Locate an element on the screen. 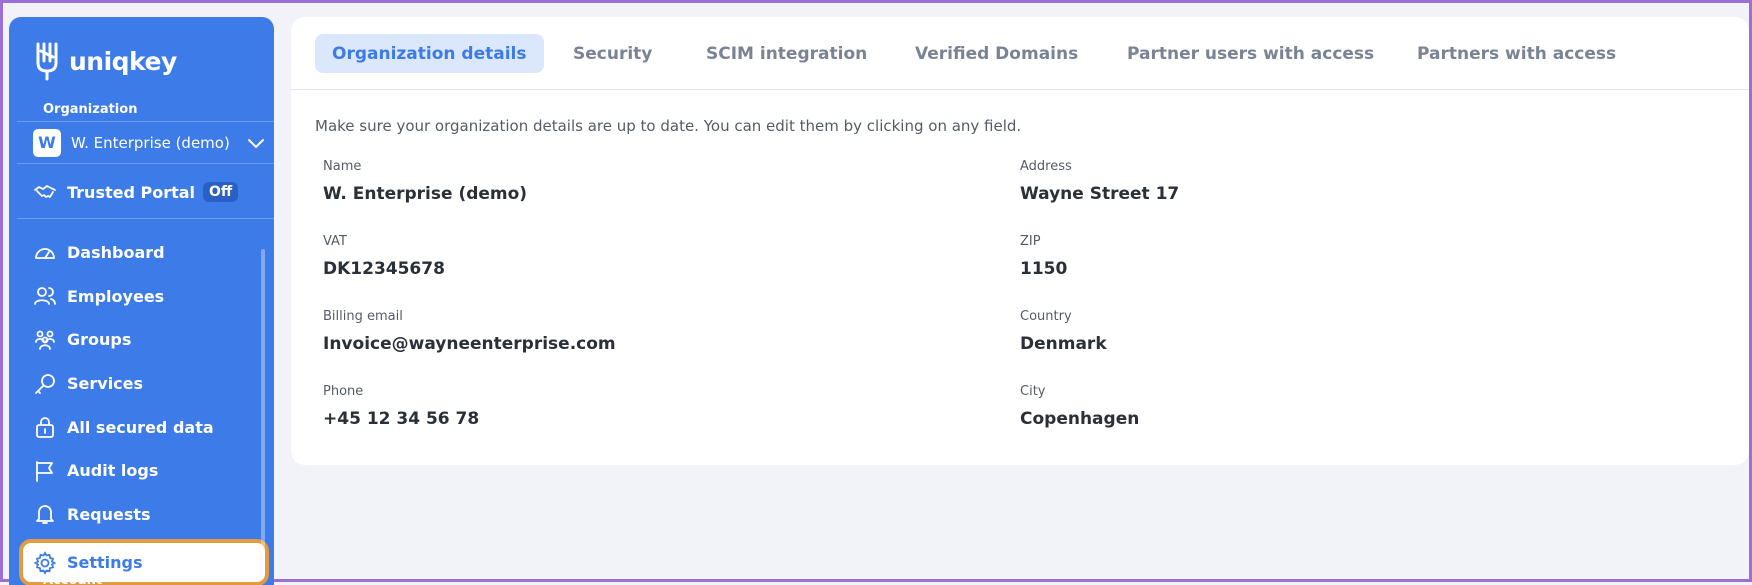 The width and height of the screenshot is (1752, 585). field-value: Copenhagen is located at coordinates (1080, 419).